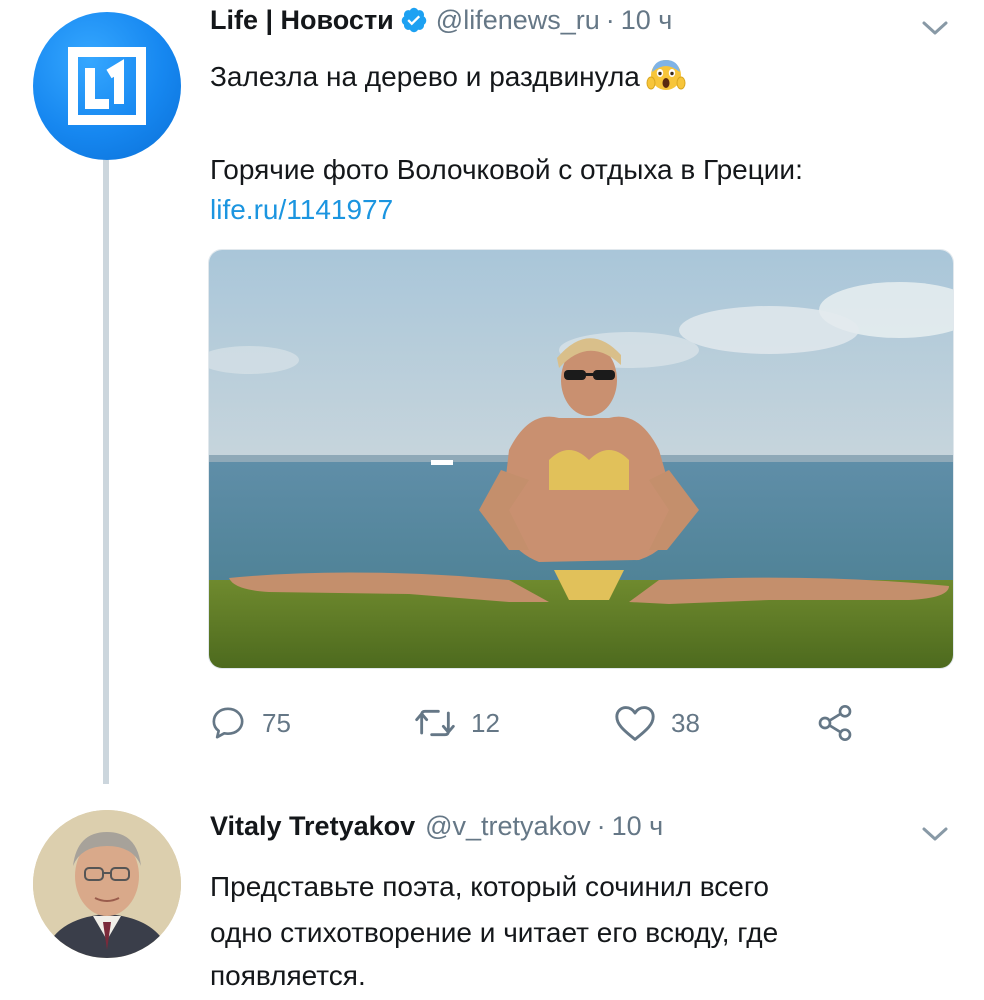  Describe the element at coordinates (249, 723) in the screenshot. I see `reply-button: 75` at that location.